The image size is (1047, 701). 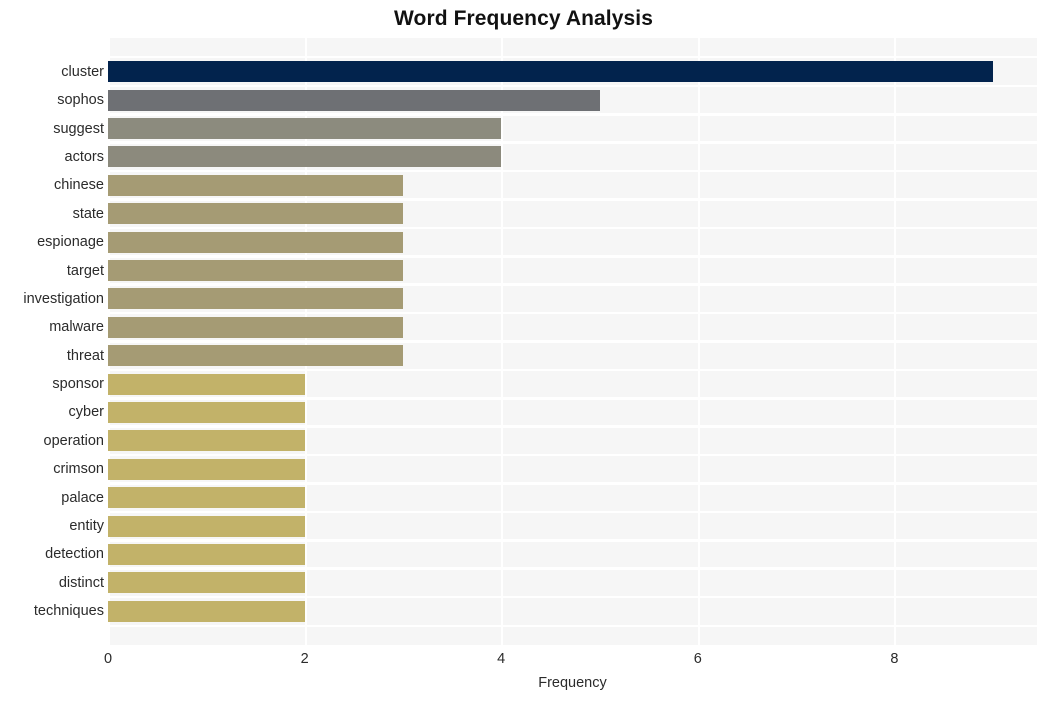 What do you see at coordinates (82, 71) in the screenshot?
I see `y-tick-label: cluster` at bounding box center [82, 71].